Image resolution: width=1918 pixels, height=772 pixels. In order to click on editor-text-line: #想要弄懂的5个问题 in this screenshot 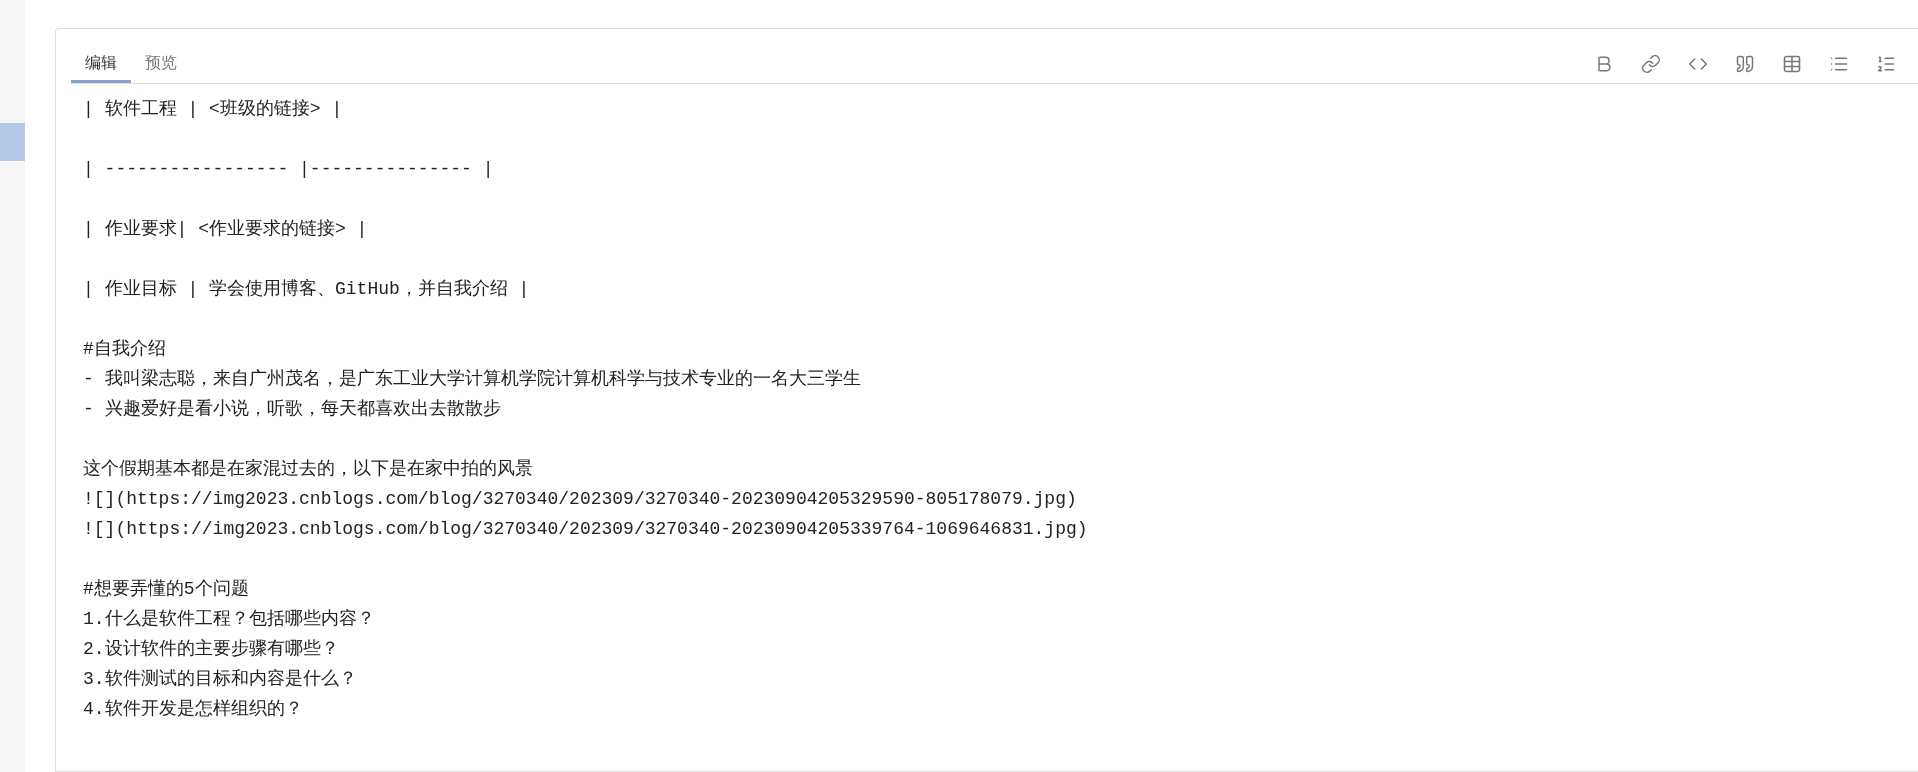, I will do `click(166, 589)`.